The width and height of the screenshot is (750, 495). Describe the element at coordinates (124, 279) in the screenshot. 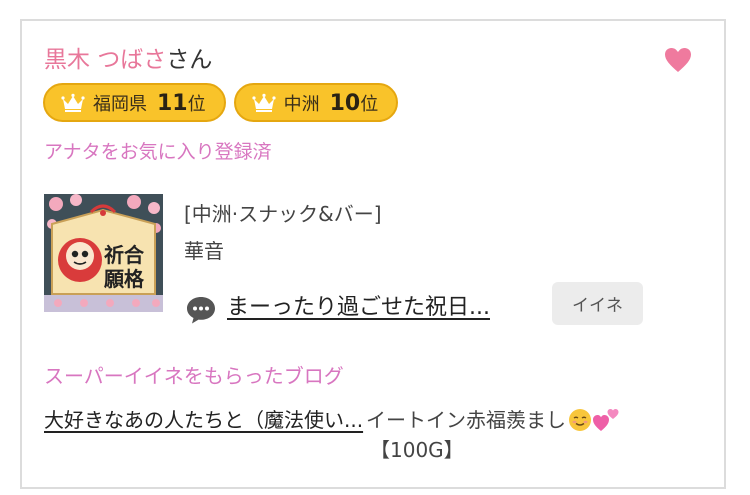

I see `svg-text: 願格` at that location.